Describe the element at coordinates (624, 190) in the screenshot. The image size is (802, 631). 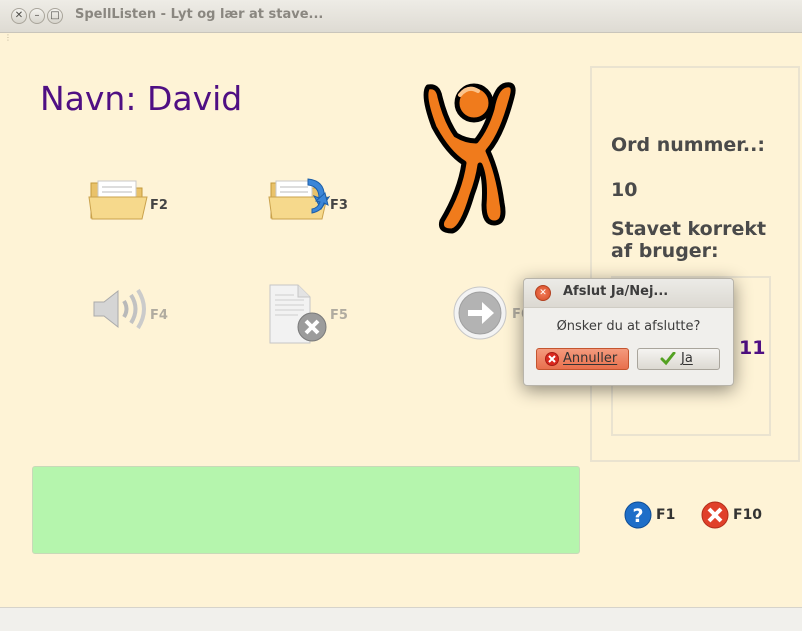
I see `word-number-value: 10` at that location.